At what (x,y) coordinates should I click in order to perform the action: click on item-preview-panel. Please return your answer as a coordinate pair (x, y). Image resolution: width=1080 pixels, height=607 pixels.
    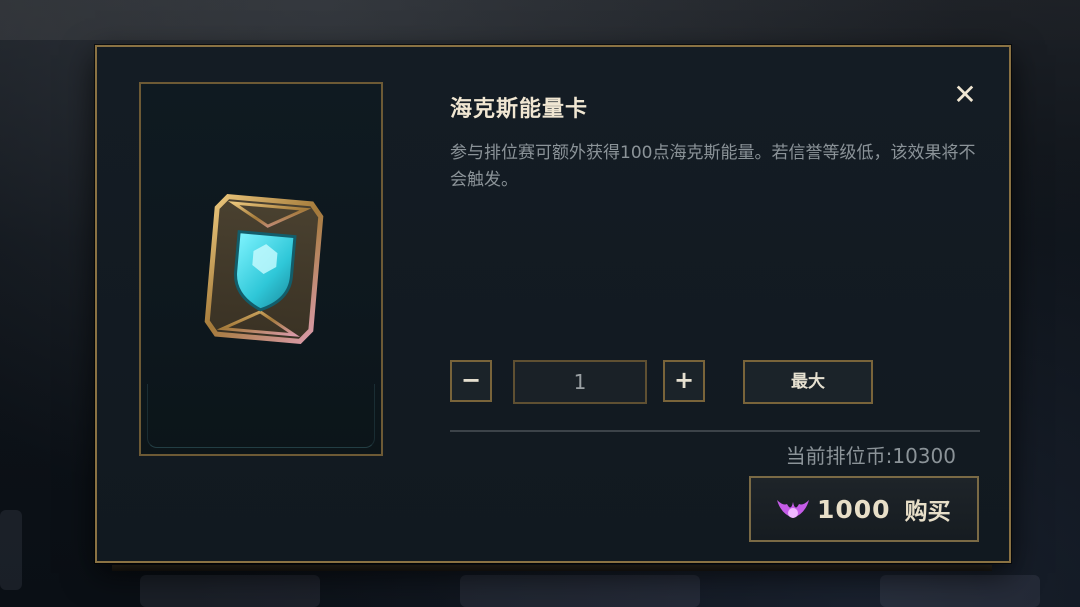
    Looking at the image, I should click on (261, 269).